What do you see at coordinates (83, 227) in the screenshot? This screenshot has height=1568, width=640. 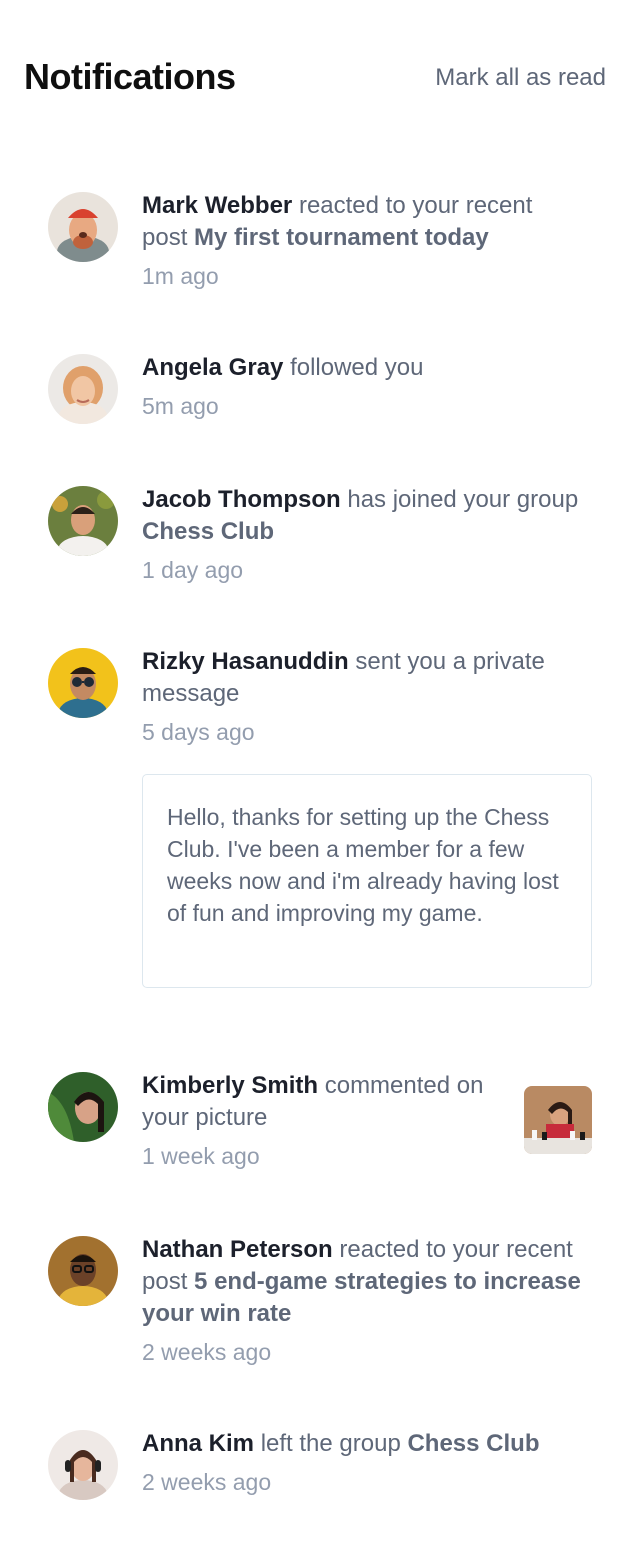 I see `avatar-mark-webber` at bounding box center [83, 227].